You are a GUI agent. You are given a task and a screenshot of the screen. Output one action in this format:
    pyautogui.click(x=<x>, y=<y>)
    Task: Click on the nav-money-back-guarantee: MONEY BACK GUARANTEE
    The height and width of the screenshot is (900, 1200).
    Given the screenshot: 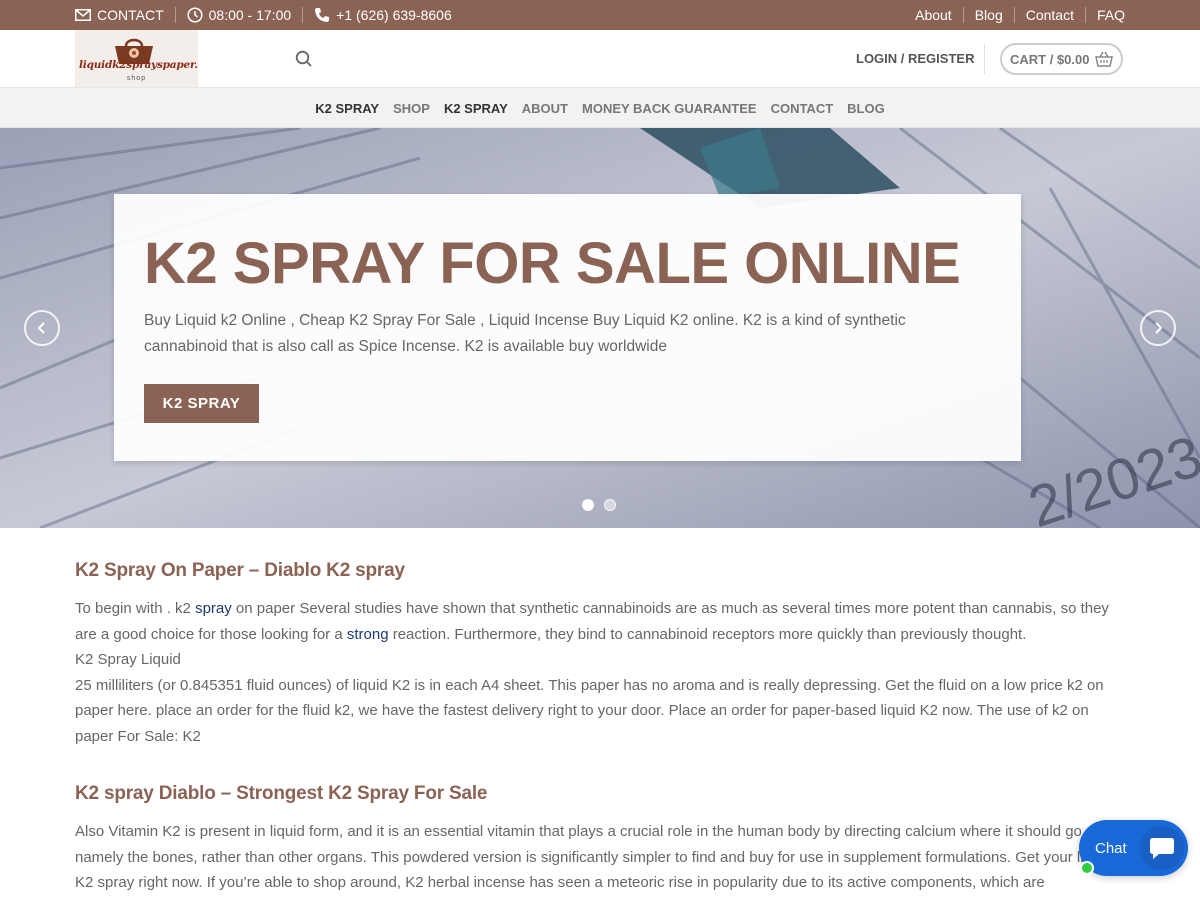 What is the action you would take?
    pyautogui.click(x=669, y=108)
    